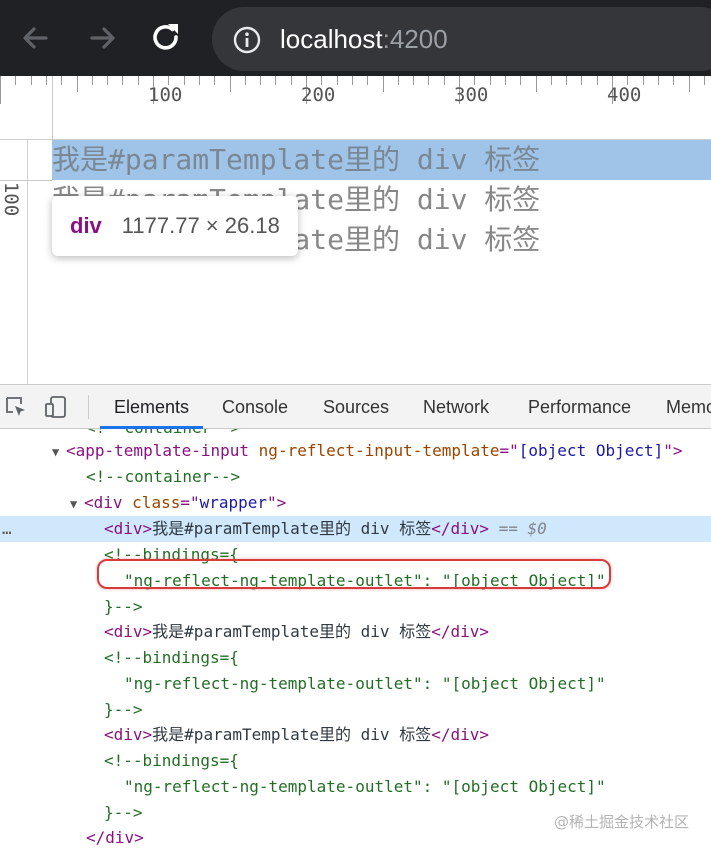 The image size is (711, 854). Describe the element at coordinates (379, 450) in the screenshot. I see `attr-name: ng-reflect-input-template` at that location.